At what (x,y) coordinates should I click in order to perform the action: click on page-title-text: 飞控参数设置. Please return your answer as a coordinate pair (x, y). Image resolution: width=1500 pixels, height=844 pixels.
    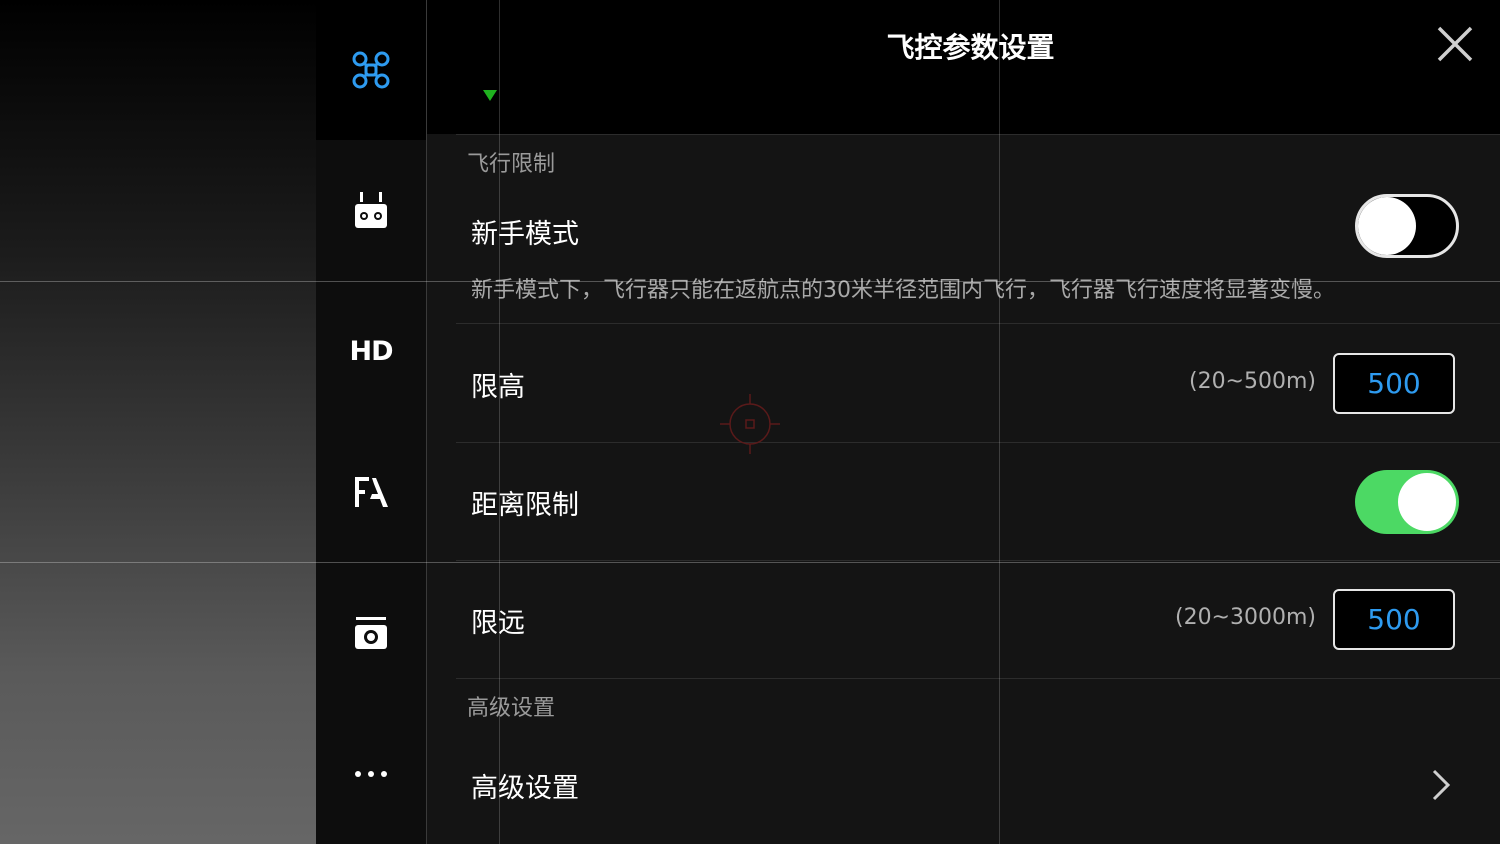
    Looking at the image, I should click on (970, 47).